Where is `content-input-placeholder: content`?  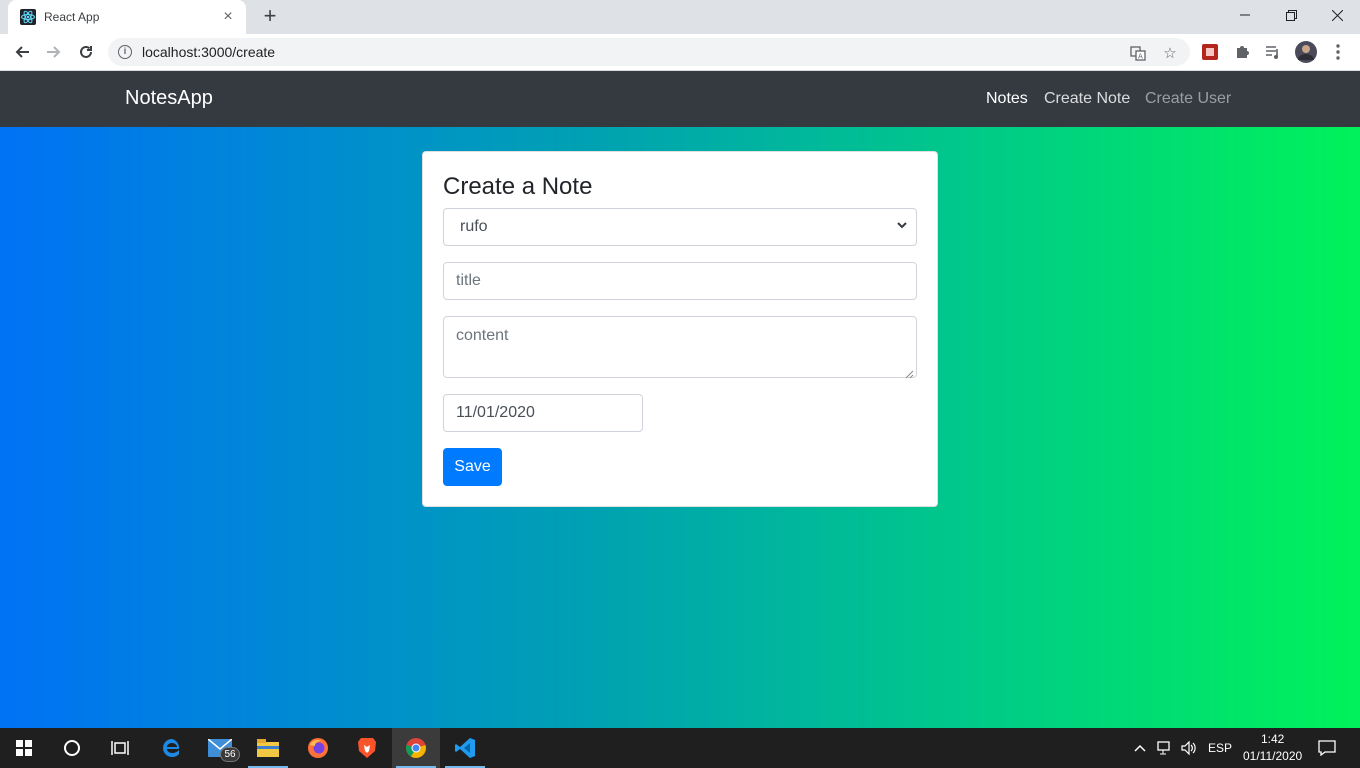
content-input-placeholder: content is located at coordinates (482, 335).